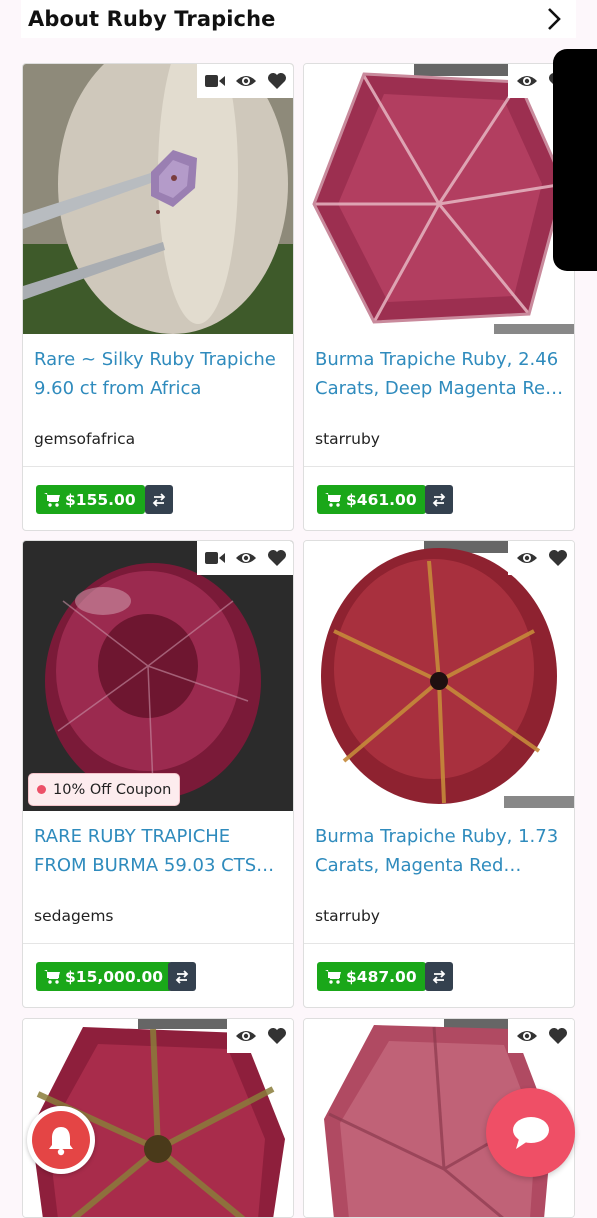 Image resolution: width=597 pixels, height=1218 pixels. Describe the element at coordinates (381, 976) in the screenshot. I see `price-label: $487.00` at that location.